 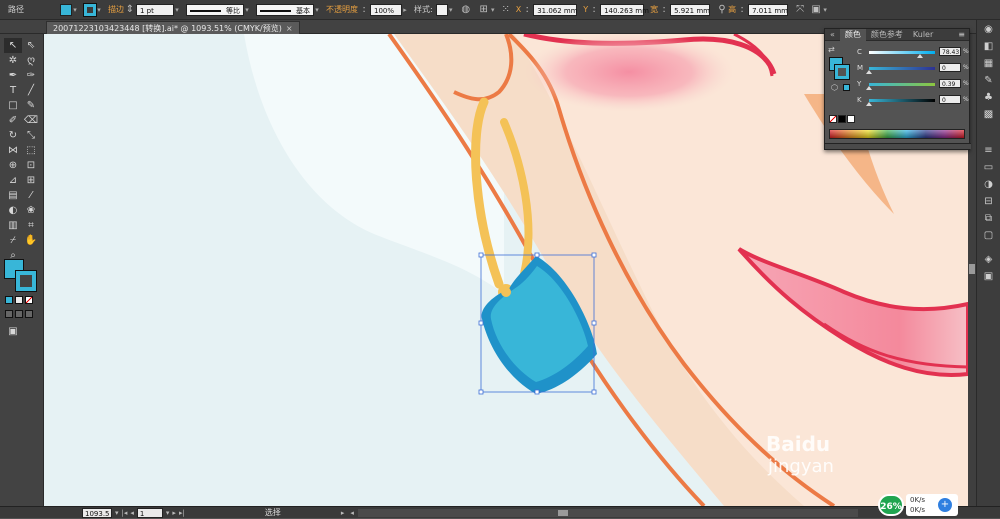 I want to click on align-dropdown-icon: ▾, so click(x=493, y=10).